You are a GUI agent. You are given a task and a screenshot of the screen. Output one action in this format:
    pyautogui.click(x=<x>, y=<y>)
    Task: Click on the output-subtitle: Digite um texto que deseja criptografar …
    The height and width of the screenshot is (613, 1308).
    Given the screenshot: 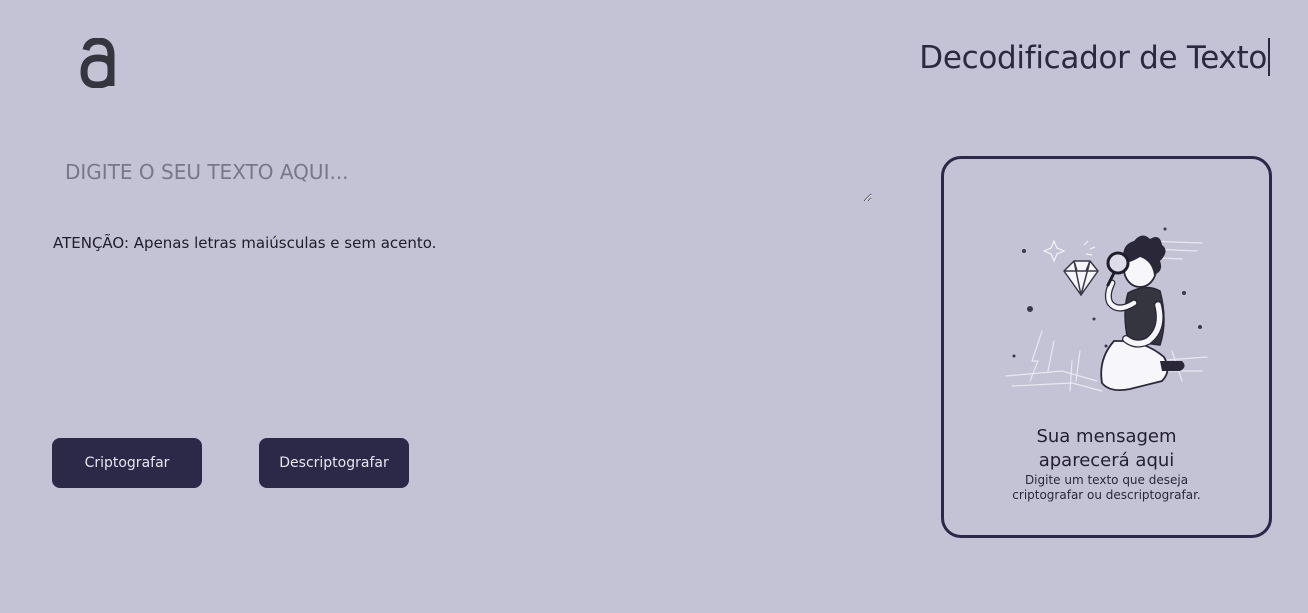 What is the action you would take?
    pyautogui.click(x=1106, y=487)
    